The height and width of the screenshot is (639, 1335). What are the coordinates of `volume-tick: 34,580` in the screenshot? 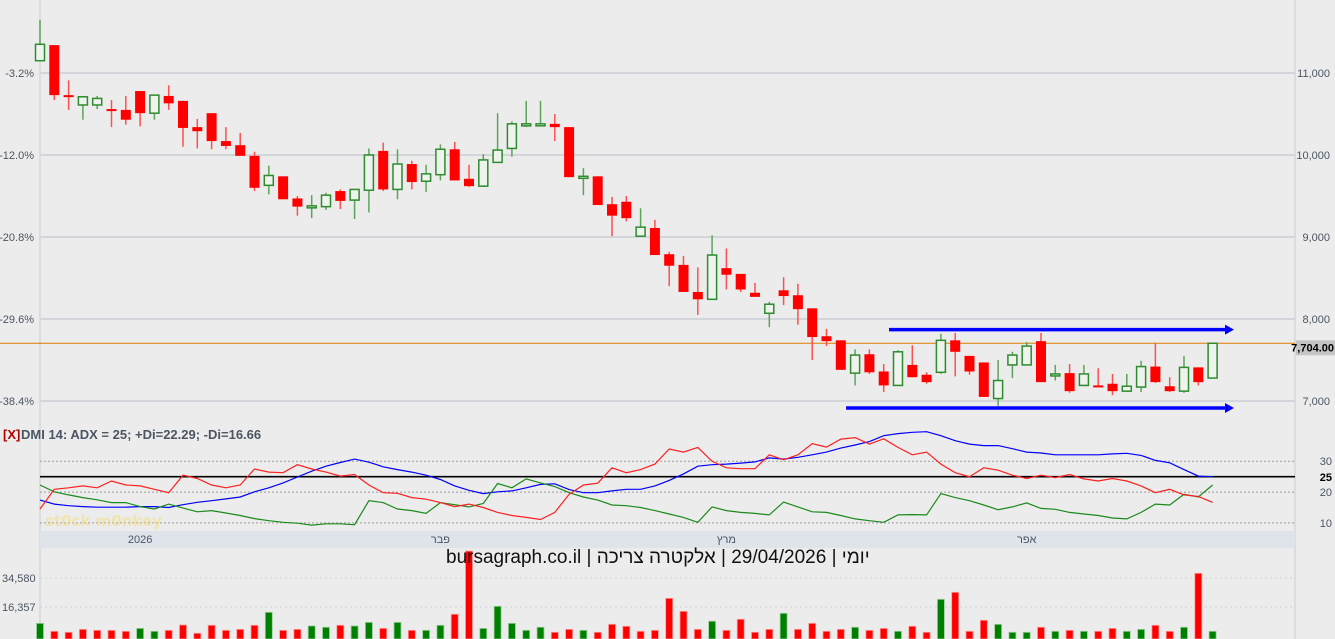 It's located at (19, 579).